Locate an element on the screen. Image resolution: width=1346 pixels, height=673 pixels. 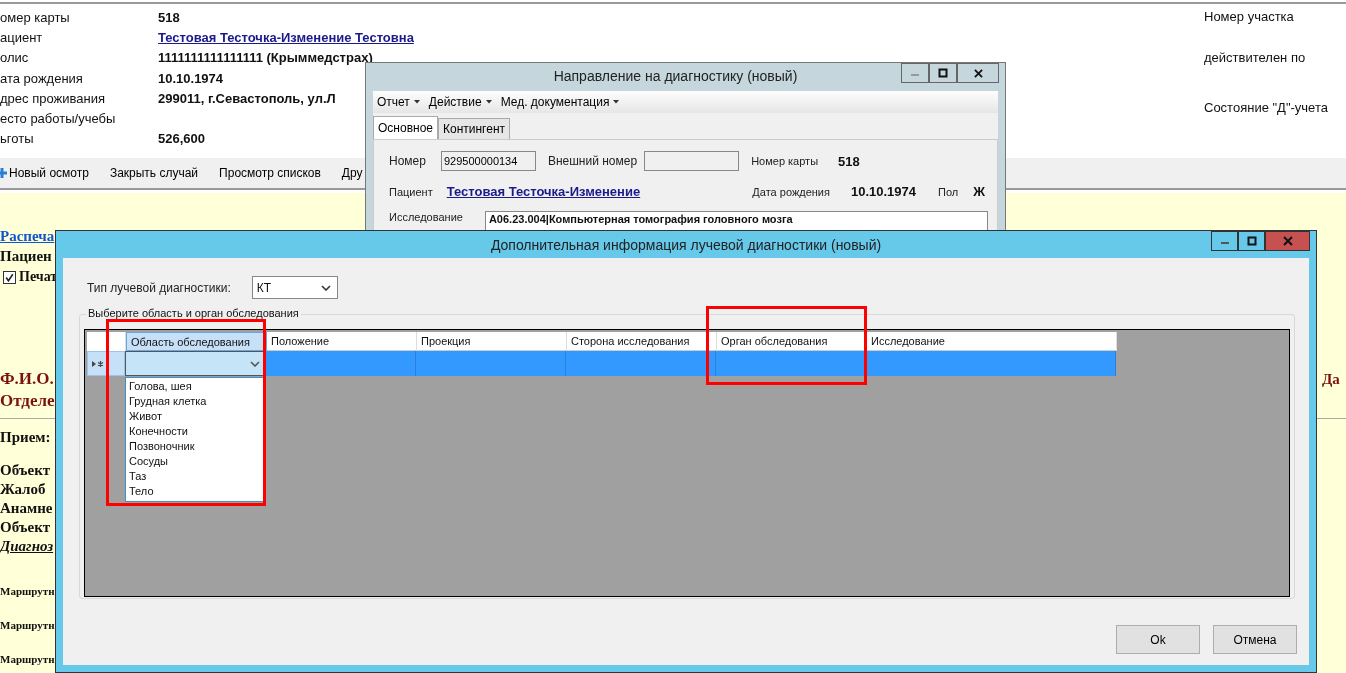
number-field: 929500000134 is located at coordinates (488, 161).